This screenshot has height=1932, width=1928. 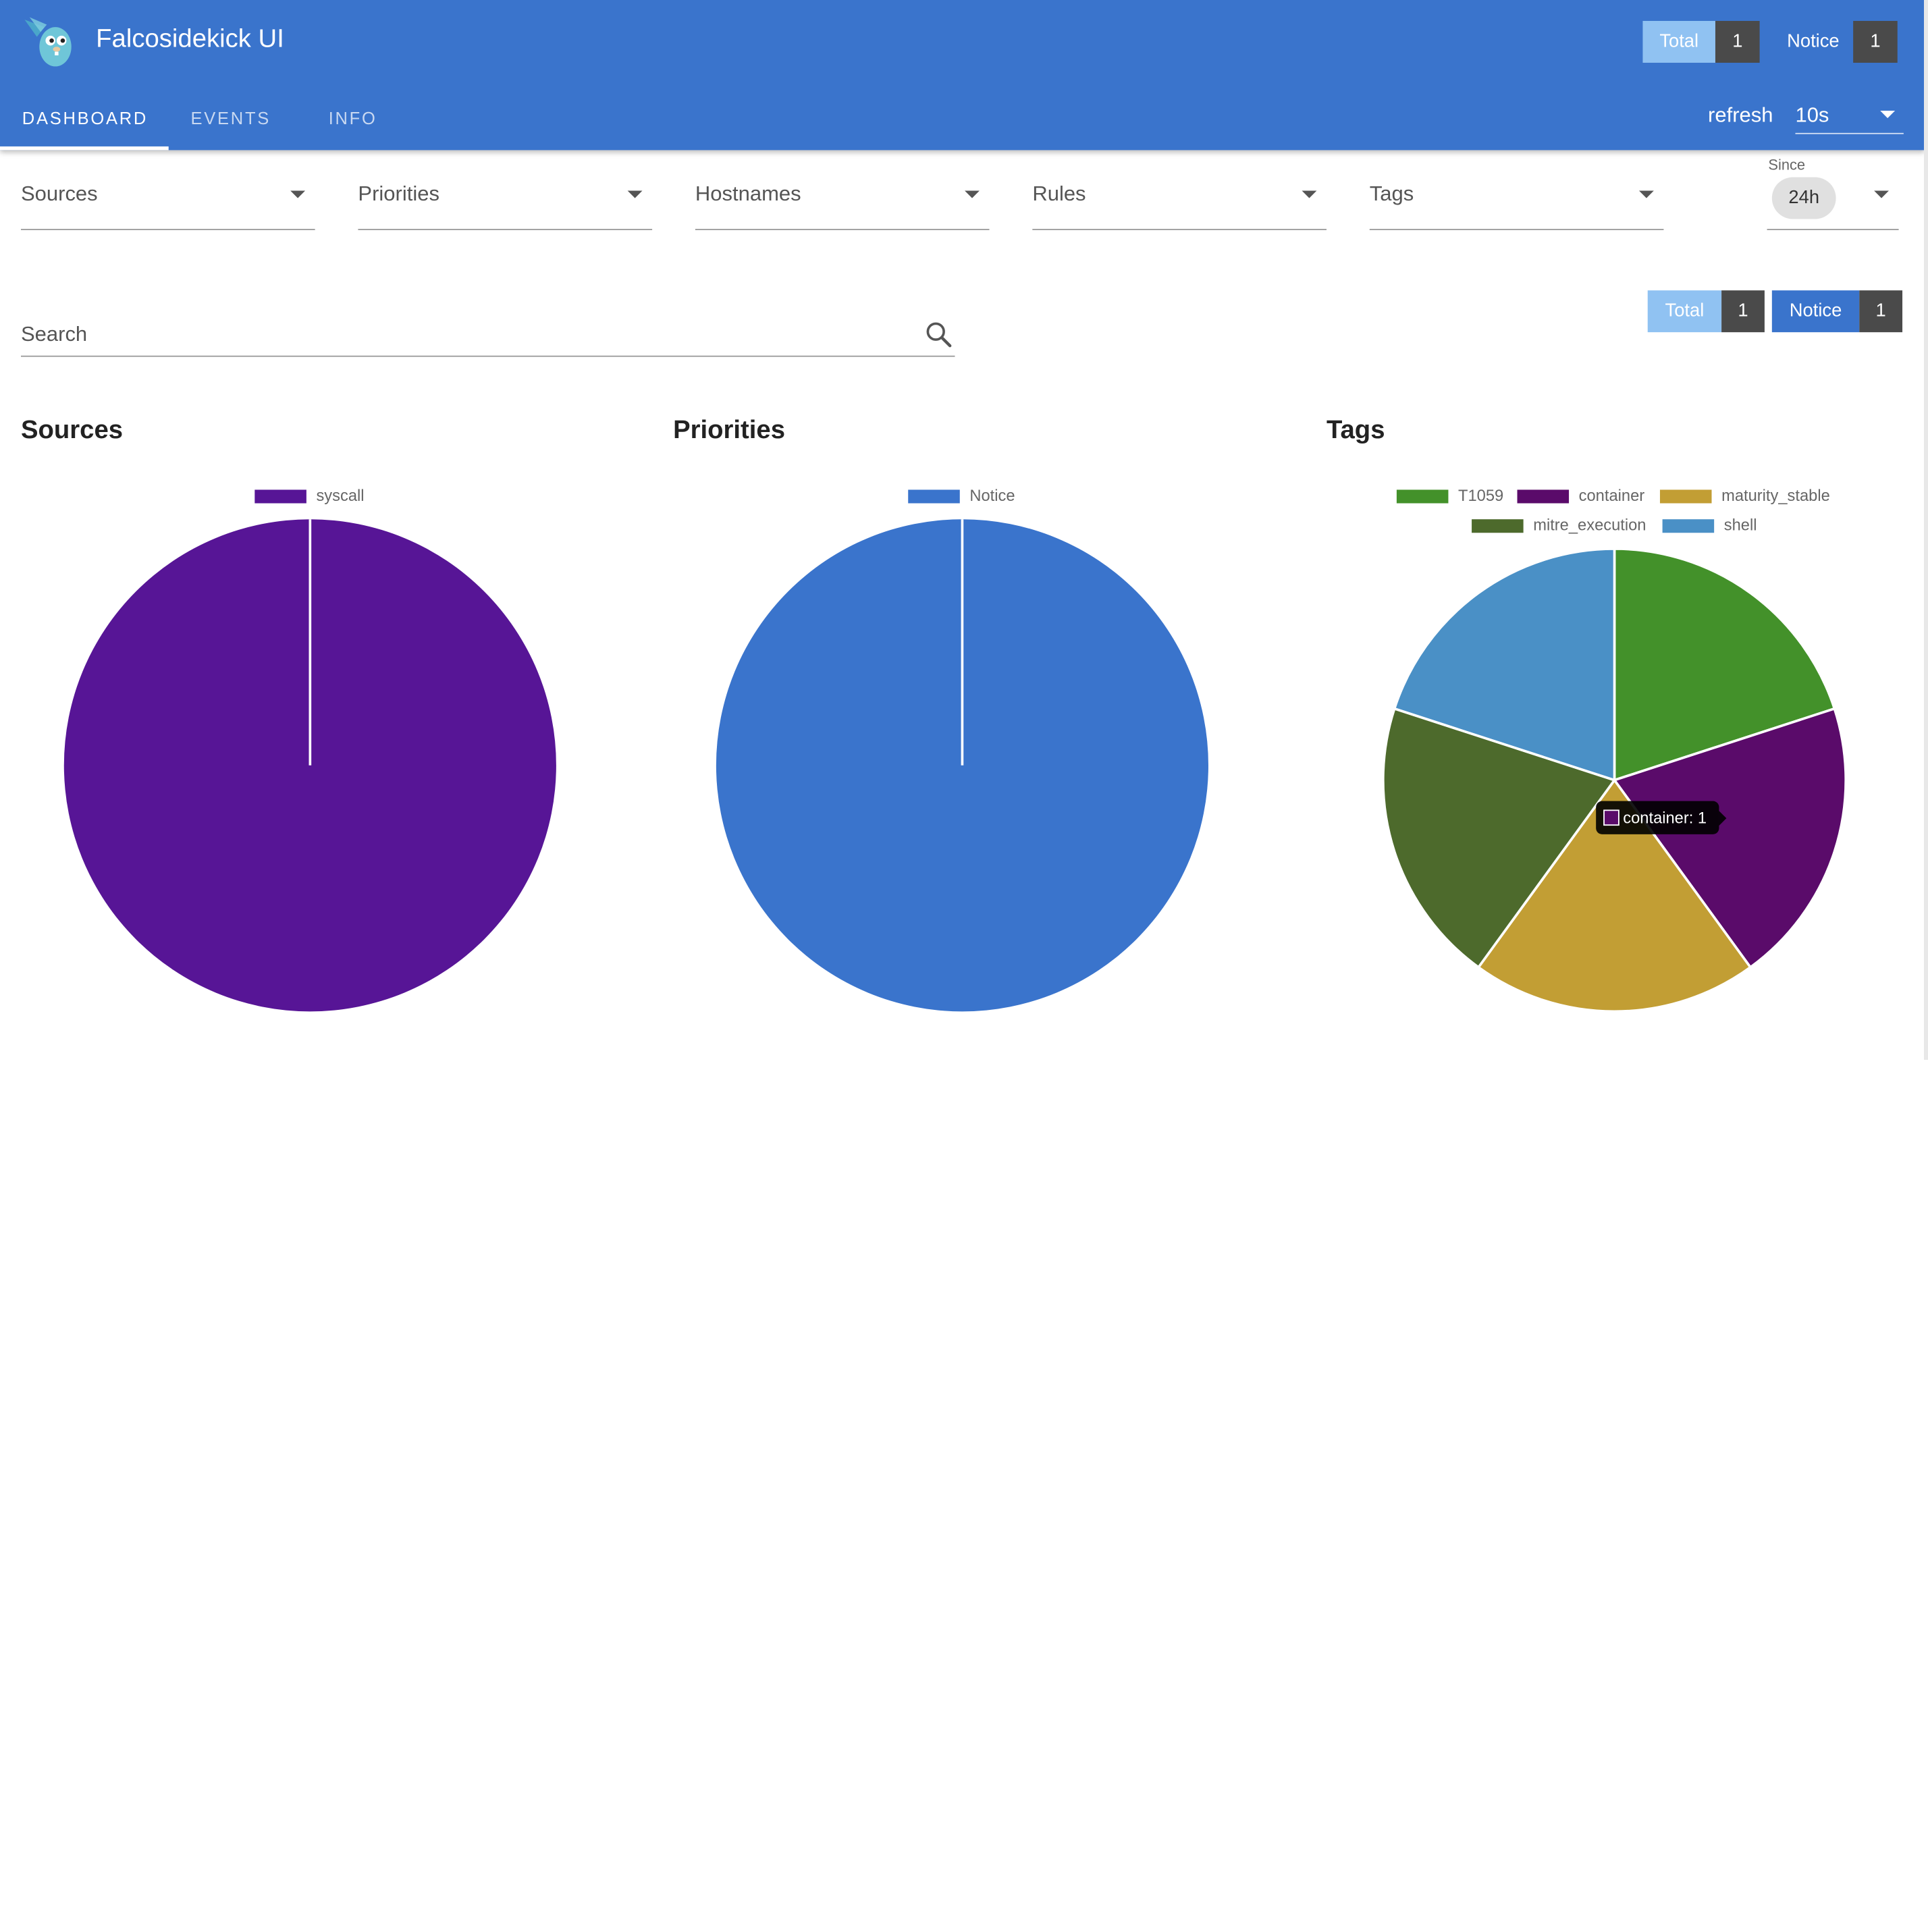 I want to click on header-total-count: 1, so click(x=1737, y=41).